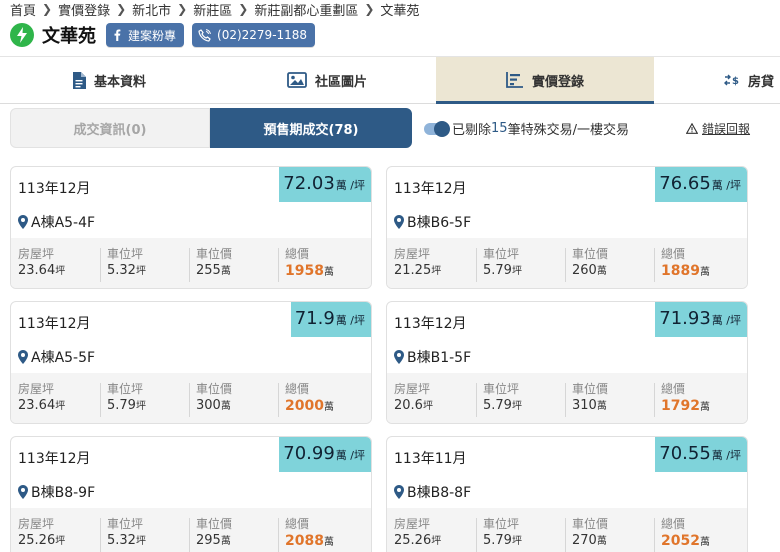  What do you see at coordinates (117, 35) in the screenshot?
I see `facebook-icon` at bounding box center [117, 35].